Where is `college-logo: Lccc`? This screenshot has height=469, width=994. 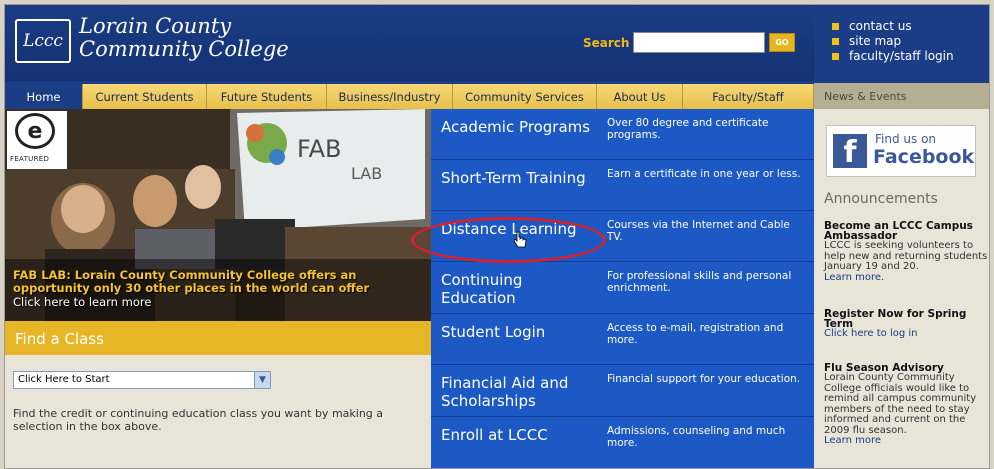 college-logo: Lccc is located at coordinates (43, 41).